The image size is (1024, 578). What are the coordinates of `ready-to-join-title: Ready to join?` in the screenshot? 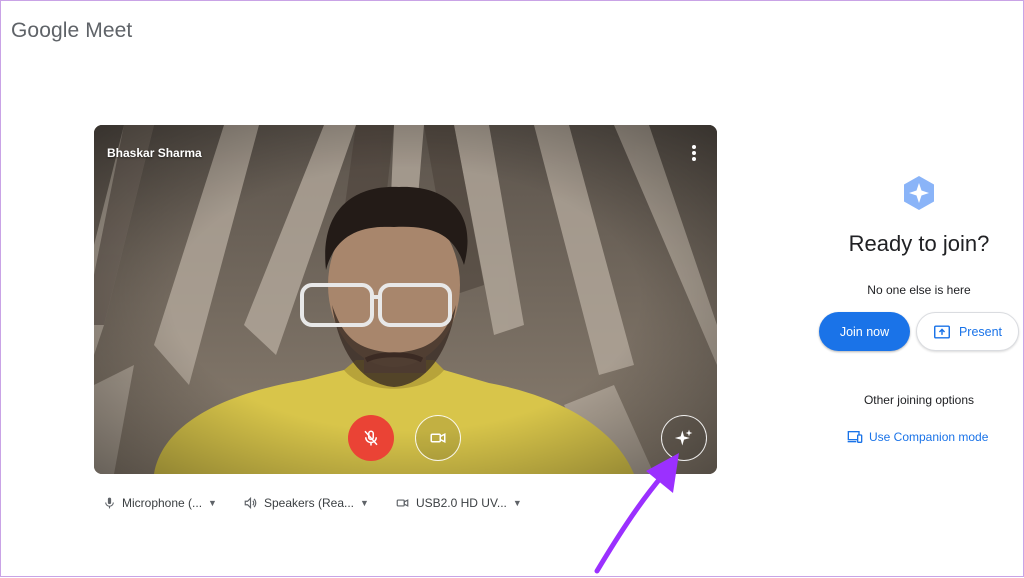 It's located at (919, 243).